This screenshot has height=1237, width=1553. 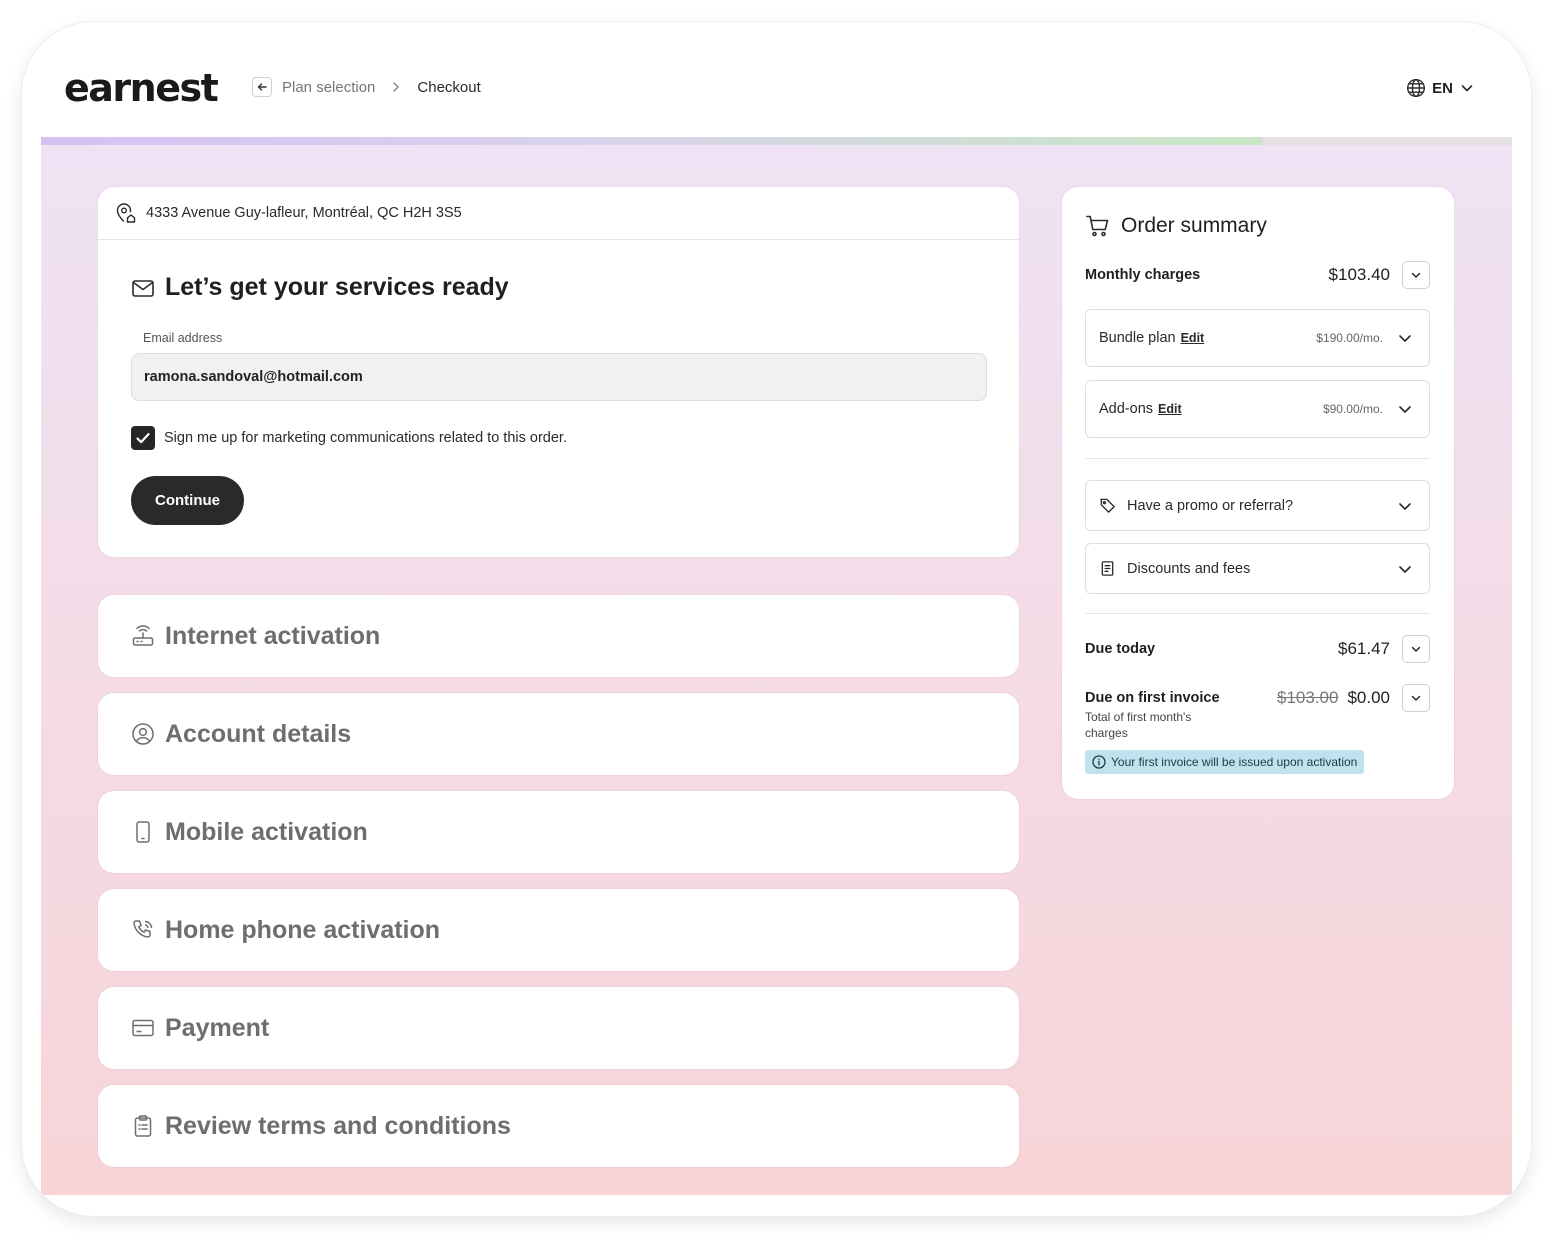 I want to click on check-icon, so click(x=143, y=438).